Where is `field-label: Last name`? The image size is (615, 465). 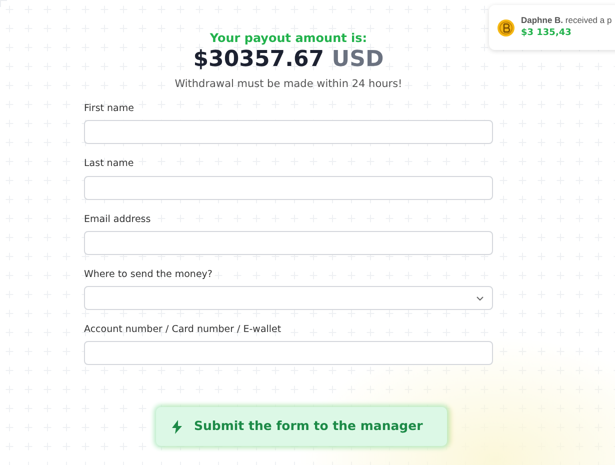
field-label: Last name is located at coordinates (109, 164).